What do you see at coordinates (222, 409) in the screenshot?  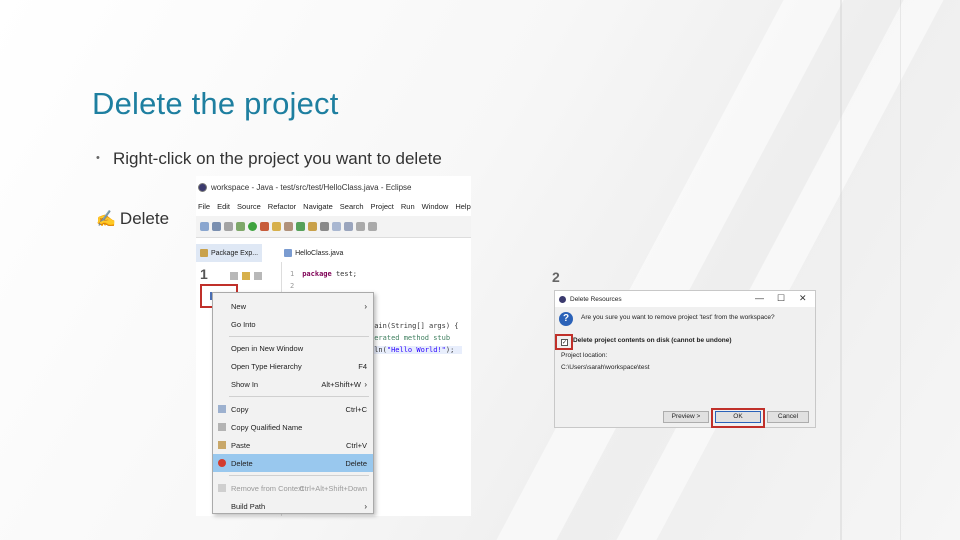 I see `copy-icon` at bounding box center [222, 409].